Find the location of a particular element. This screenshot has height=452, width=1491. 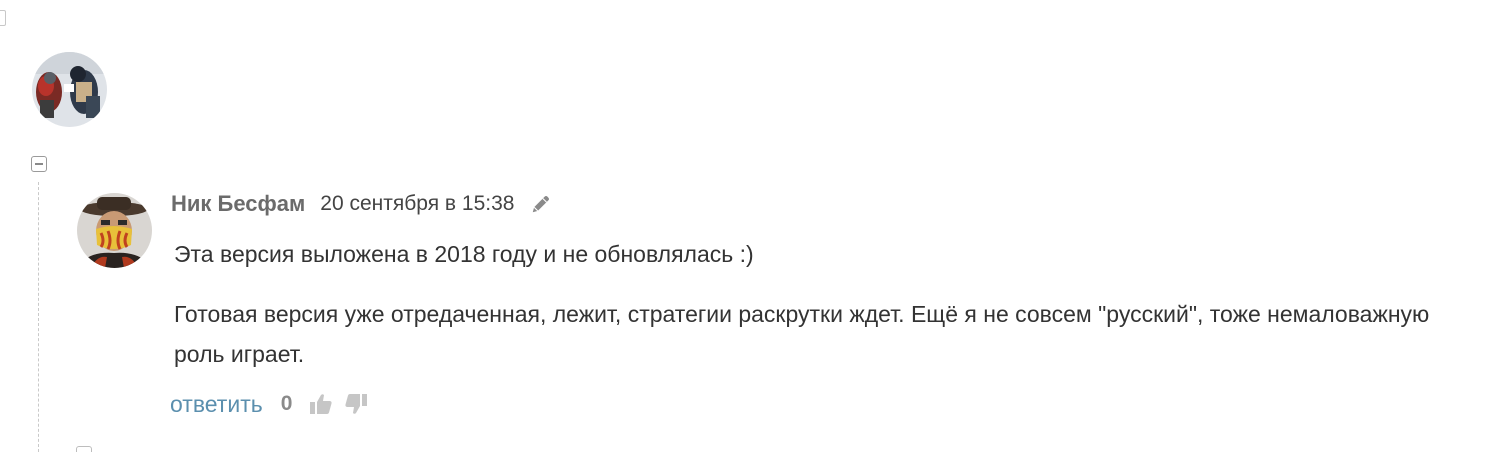

thumbs-up-icon is located at coordinates (321, 404).